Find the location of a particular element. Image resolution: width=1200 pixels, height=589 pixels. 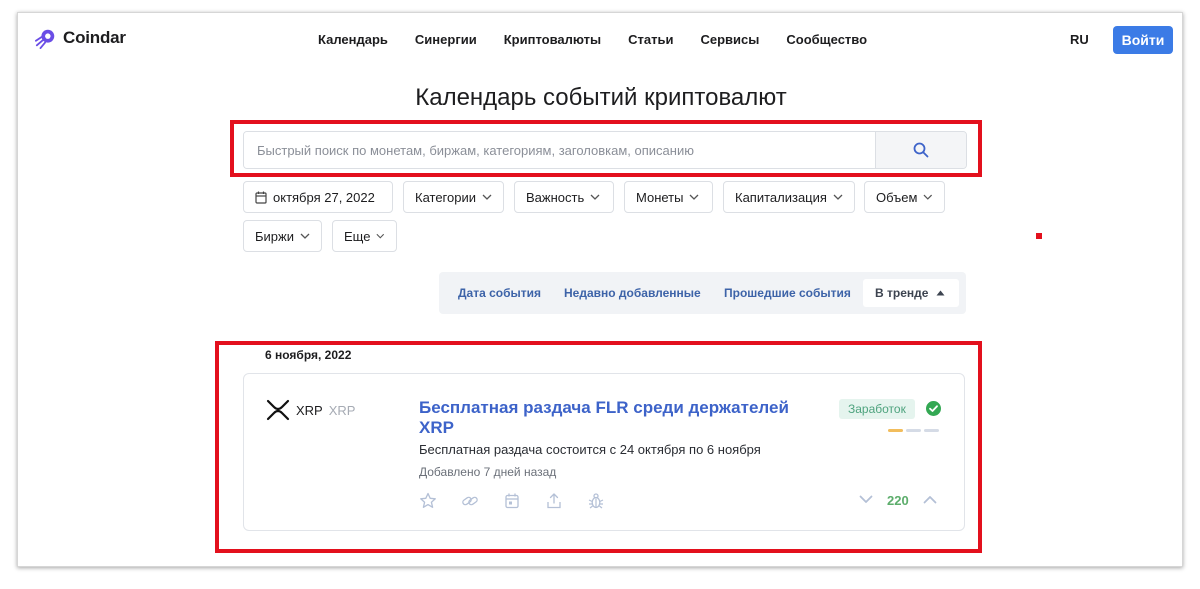

importance-indicator is located at coordinates (913, 430).